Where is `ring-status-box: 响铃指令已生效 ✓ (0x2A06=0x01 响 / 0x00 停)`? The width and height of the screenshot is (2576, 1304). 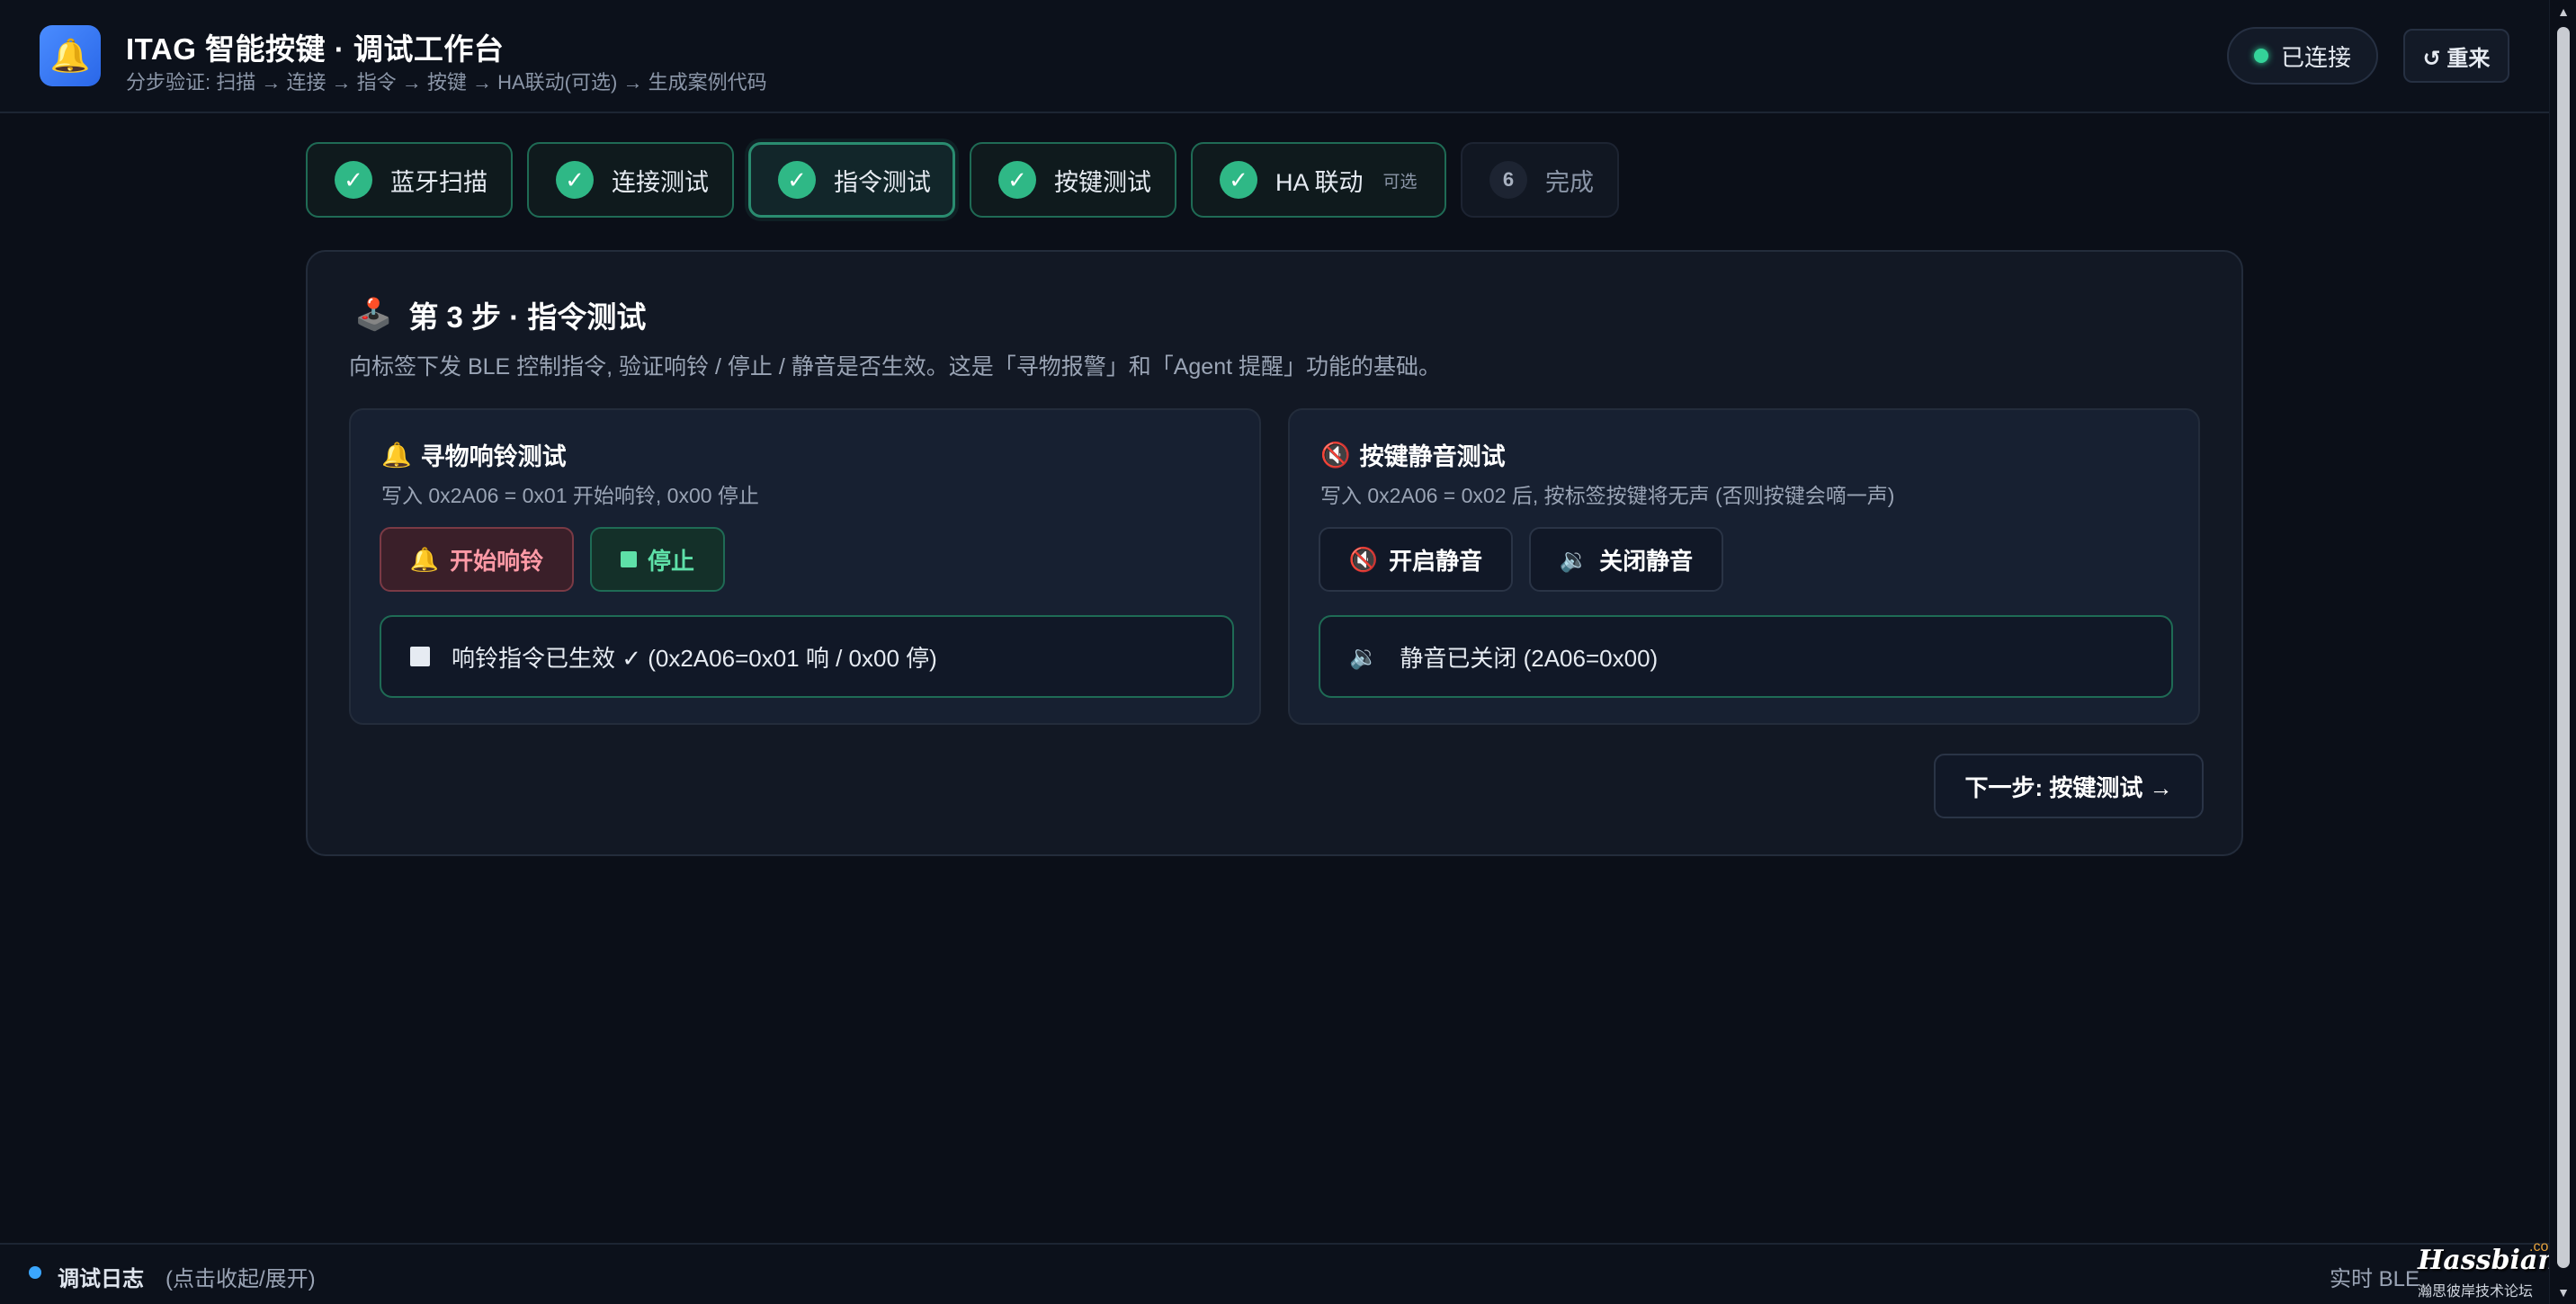
ring-status-box: 响铃指令已生效 ✓ (0x2A06=0x01 响 / 0x00 停) is located at coordinates (807, 656).